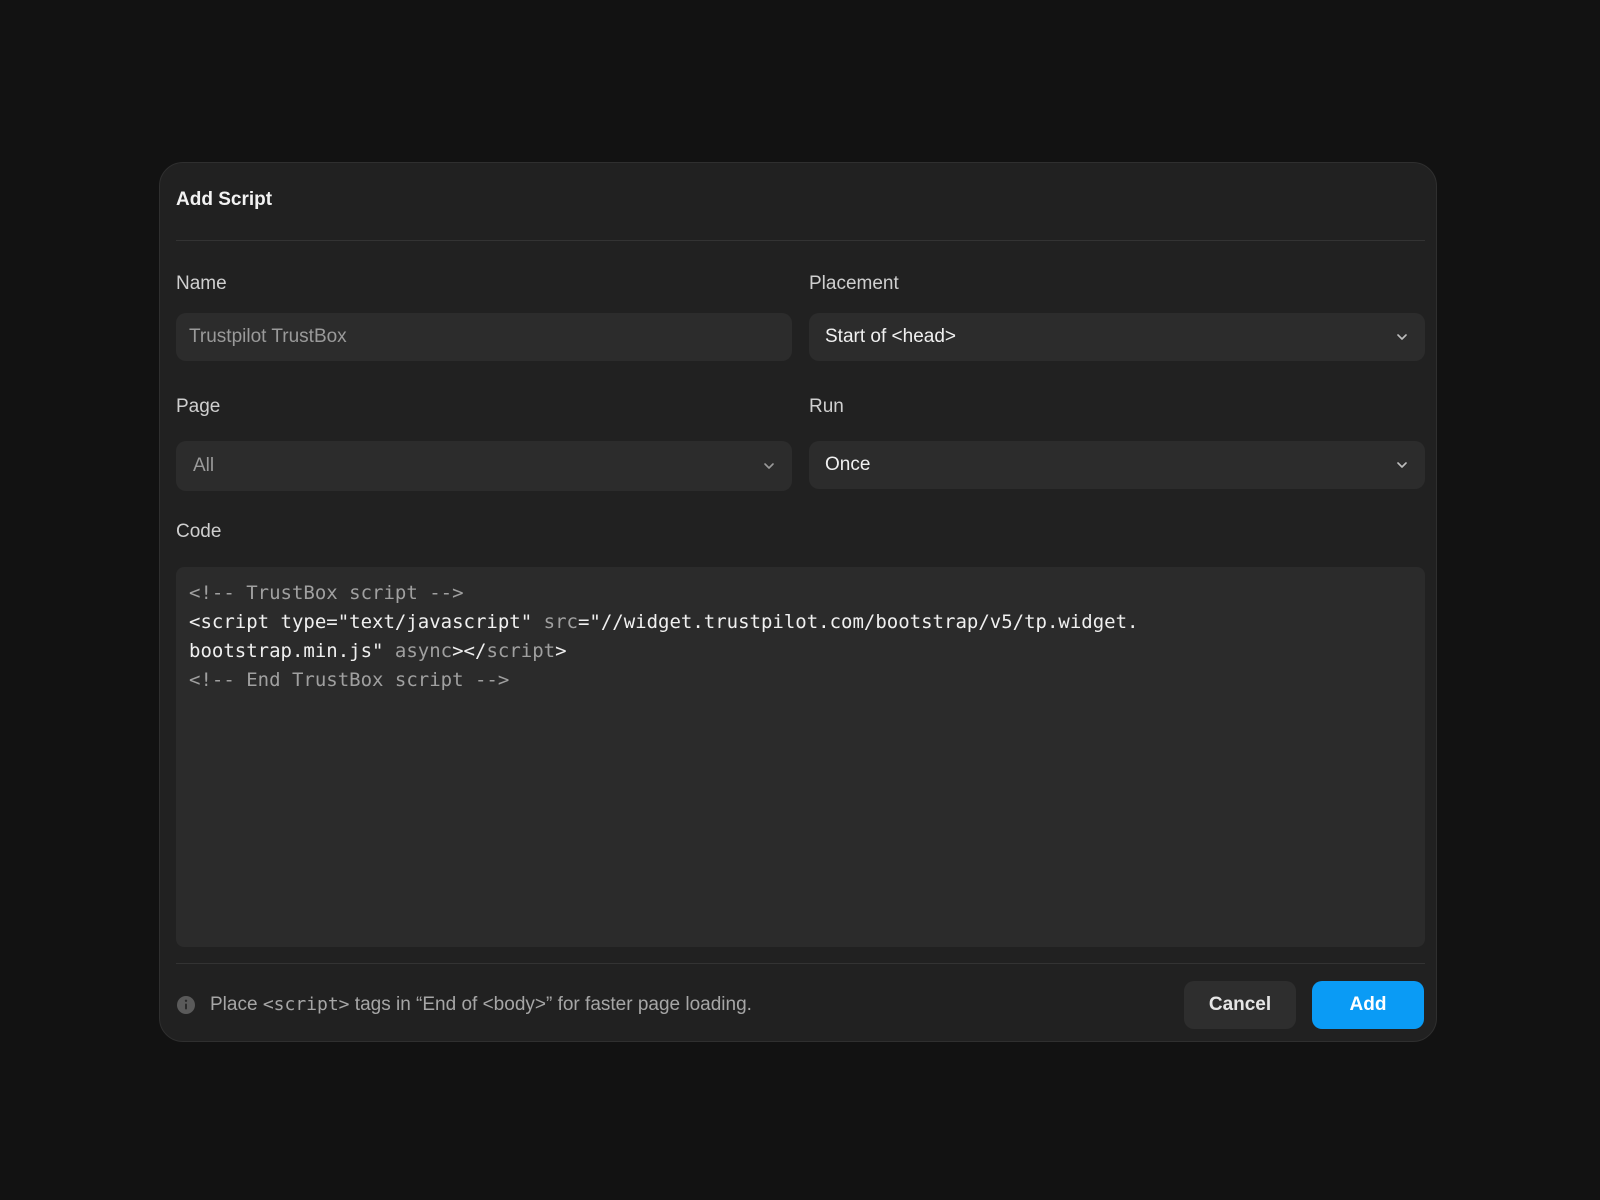 The width and height of the screenshot is (1600, 1200). Describe the element at coordinates (560, 622) in the screenshot. I see `code-token: src` at that location.